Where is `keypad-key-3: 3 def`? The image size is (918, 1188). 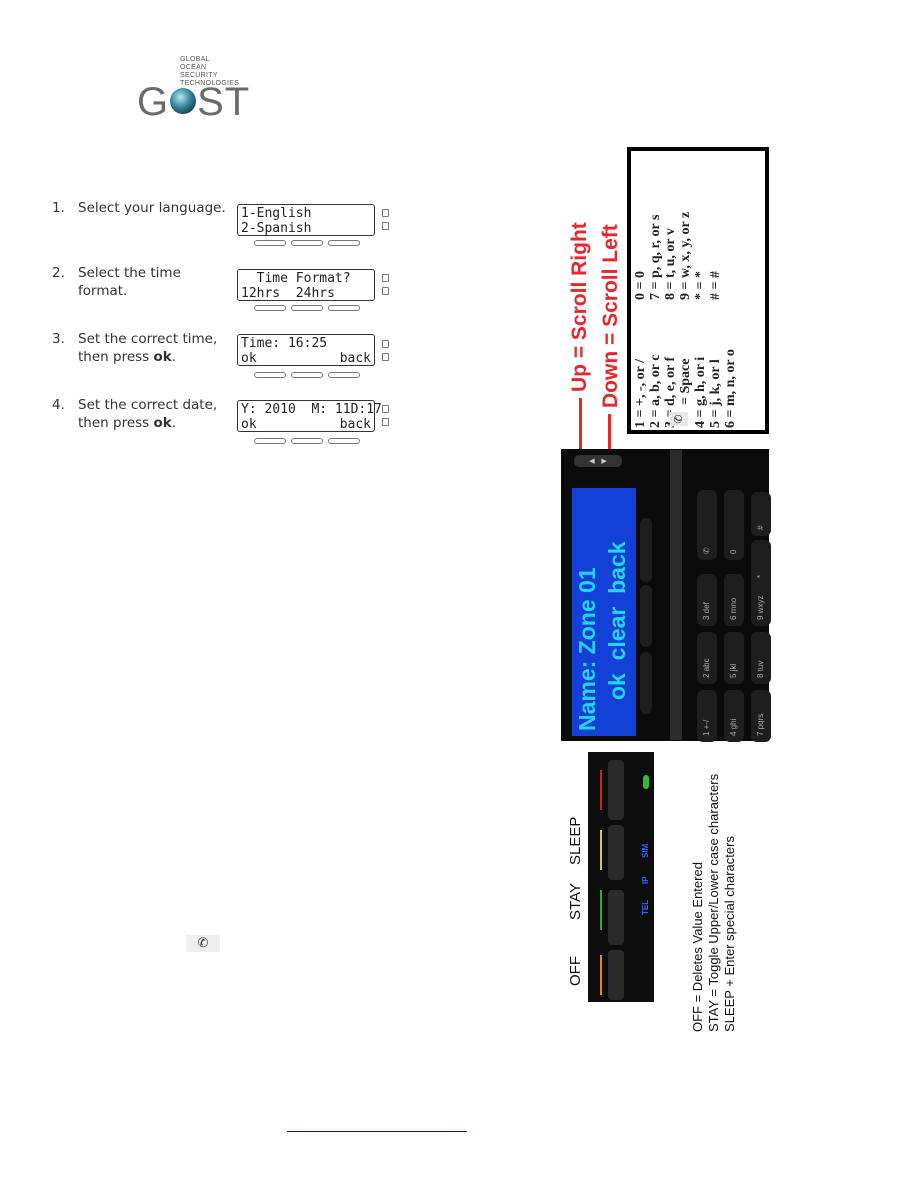
keypad-key-3: 3 def is located at coordinates (707, 600).